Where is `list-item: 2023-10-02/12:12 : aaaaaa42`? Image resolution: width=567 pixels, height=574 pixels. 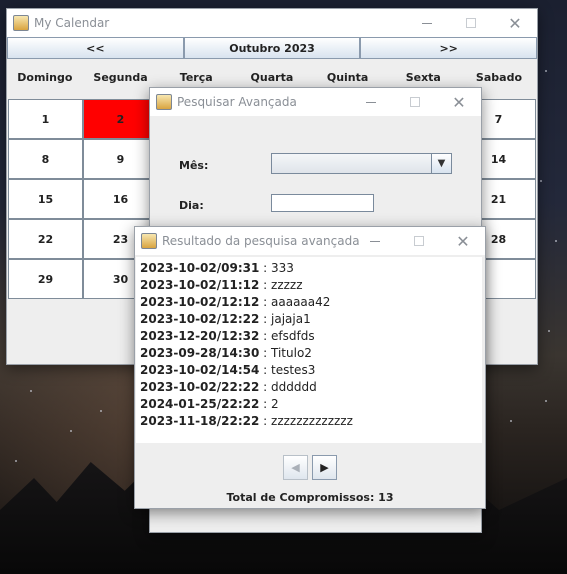
list-item: 2023-10-02/12:12 : aaaaaa42 is located at coordinates (235, 302).